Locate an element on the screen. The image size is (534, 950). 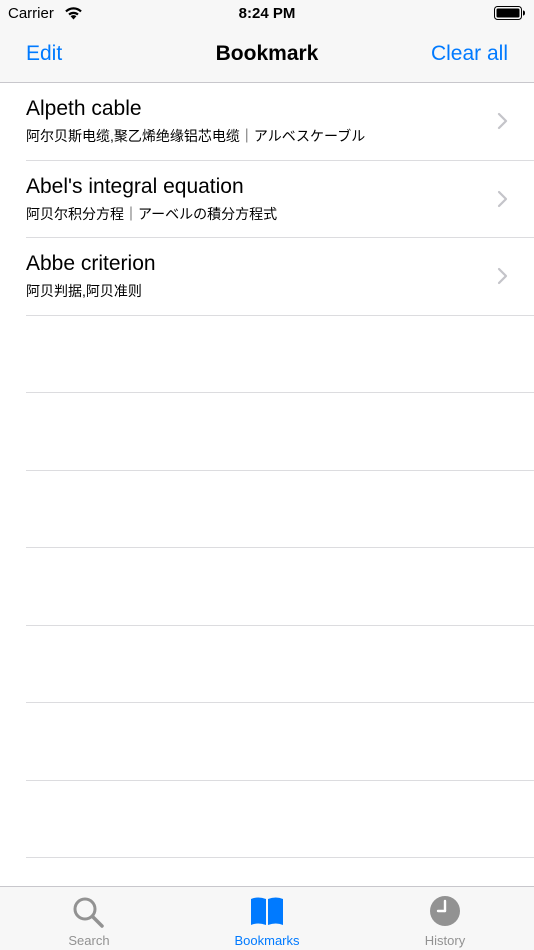
bookmark-title: Abbe criterion is located at coordinates (91, 263).